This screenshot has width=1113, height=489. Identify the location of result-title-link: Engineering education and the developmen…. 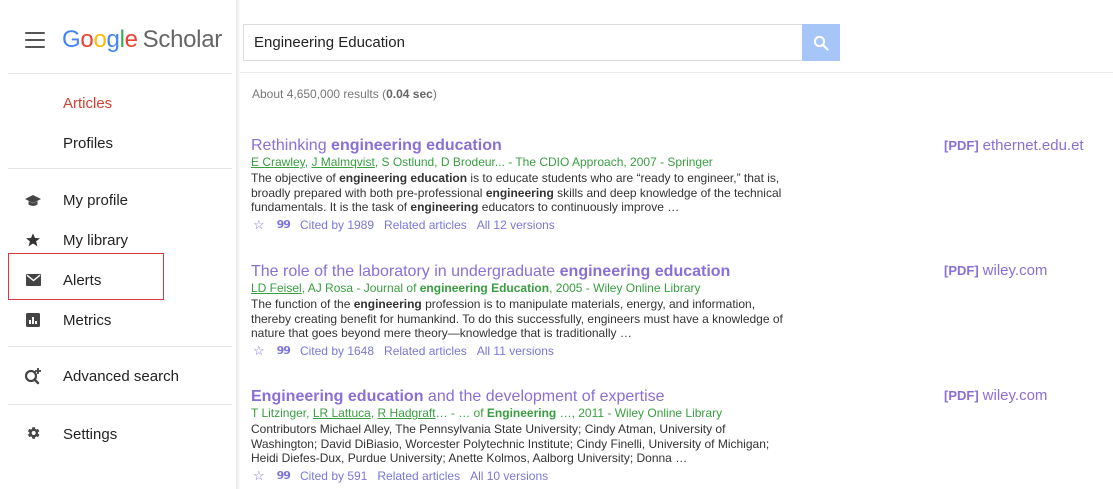
(531, 396).